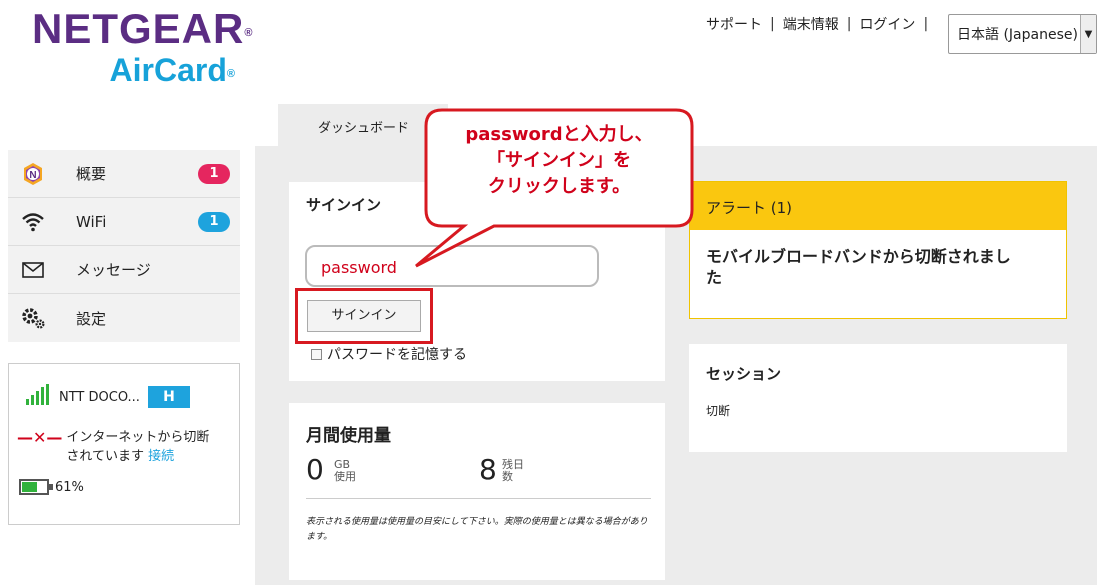  What do you see at coordinates (124, 174) in the screenshot?
I see `sidebar-item-overview: N 概要 1` at bounding box center [124, 174].